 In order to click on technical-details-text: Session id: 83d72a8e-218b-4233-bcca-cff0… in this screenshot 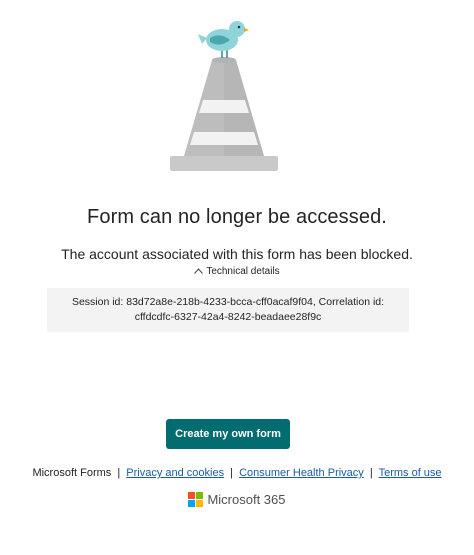, I will do `click(228, 309)`.